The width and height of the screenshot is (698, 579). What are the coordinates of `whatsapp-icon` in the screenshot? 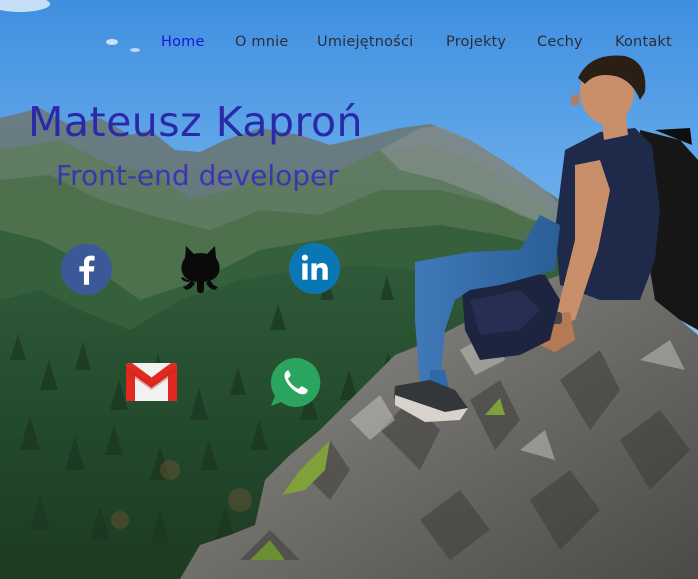 It's located at (295, 382).